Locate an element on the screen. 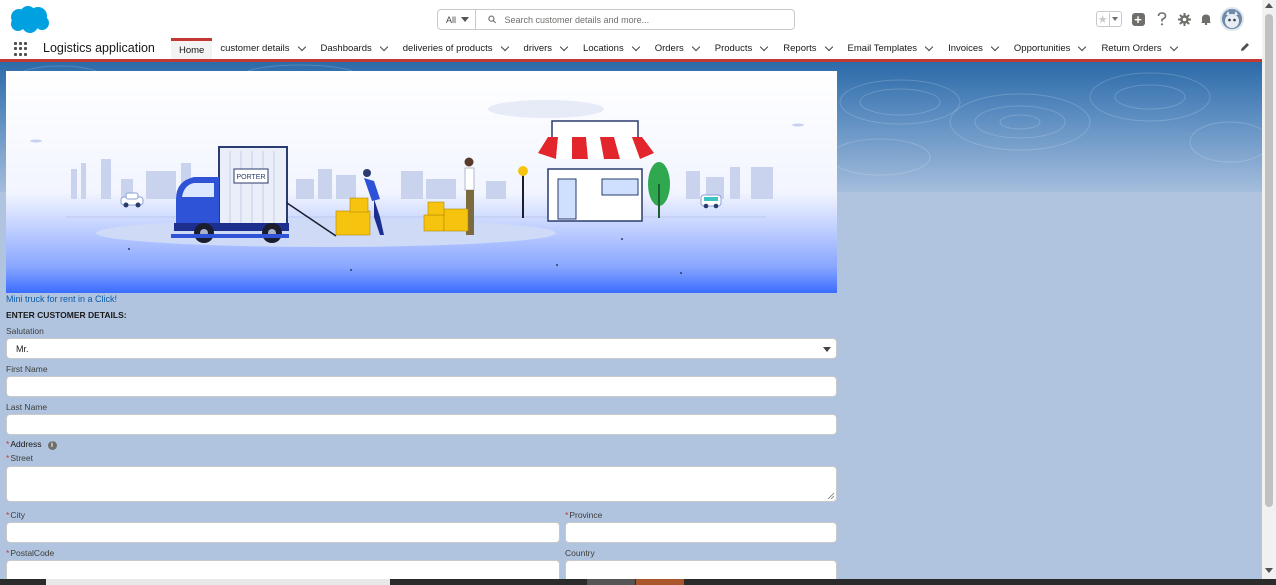  tab-customer-details: customer details is located at coordinates (262, 48).